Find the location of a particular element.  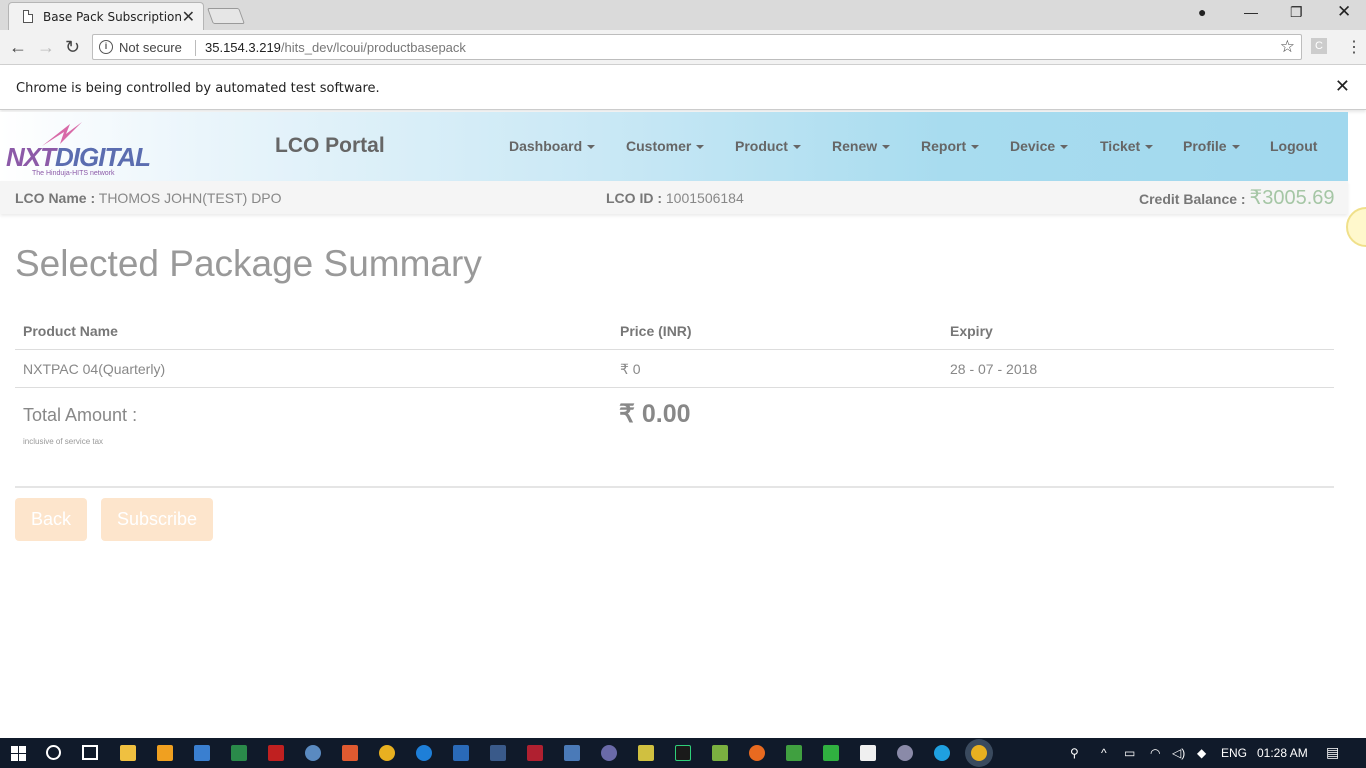

sheets-app-icon is located at coordinates (831, 753).